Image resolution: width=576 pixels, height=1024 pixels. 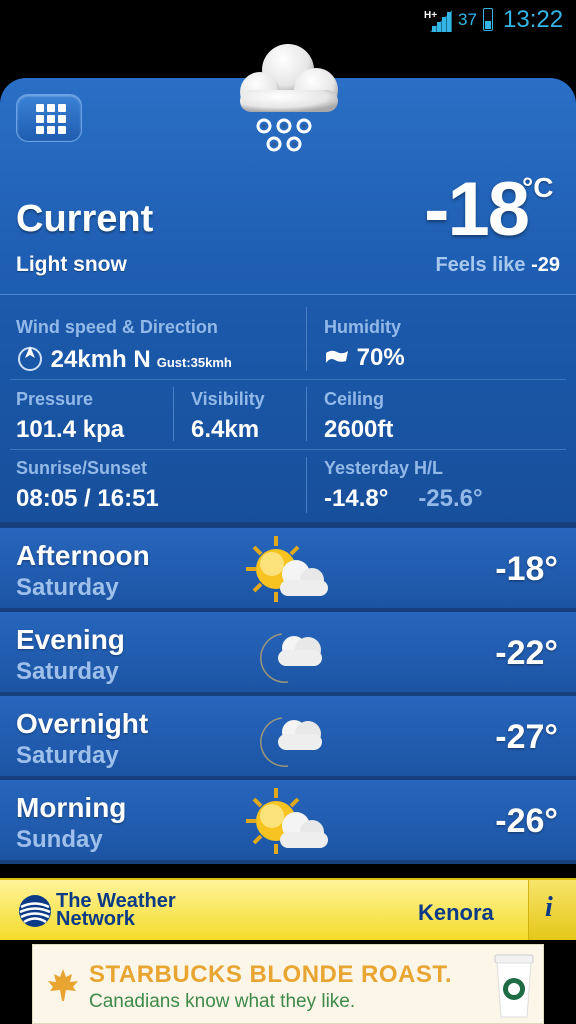 I want to click on forecast-period: Morning, so click(x=71, y=807).